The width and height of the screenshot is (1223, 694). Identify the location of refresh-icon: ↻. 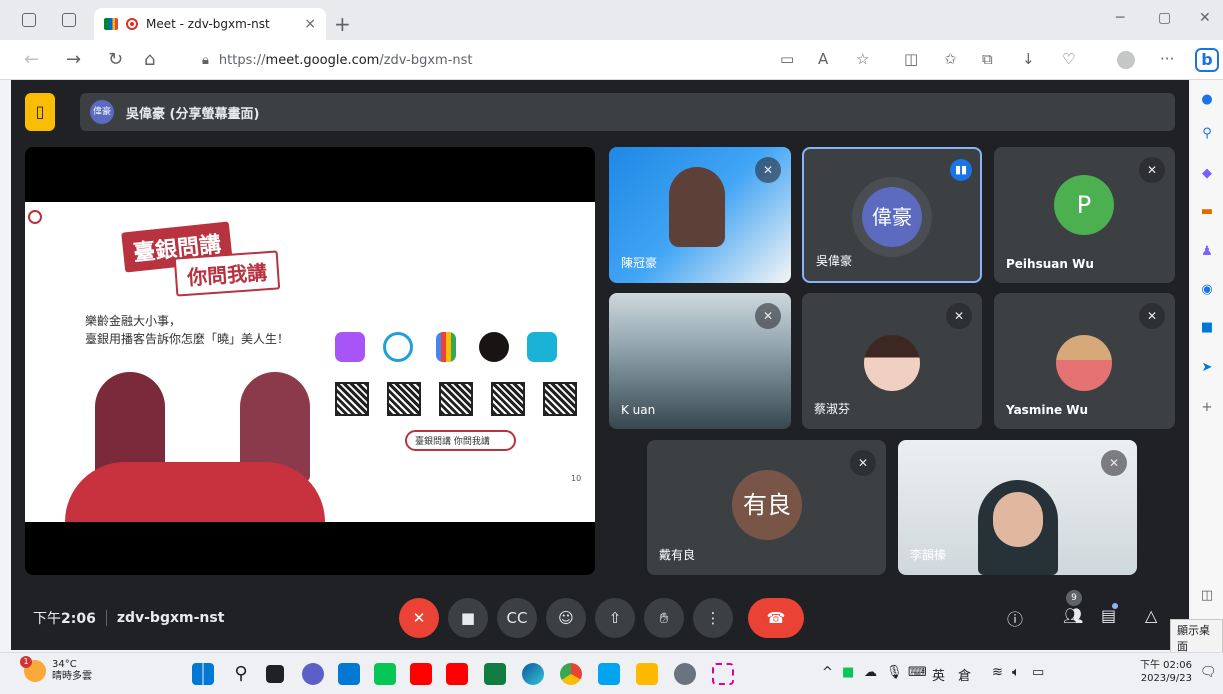
(115, 59).